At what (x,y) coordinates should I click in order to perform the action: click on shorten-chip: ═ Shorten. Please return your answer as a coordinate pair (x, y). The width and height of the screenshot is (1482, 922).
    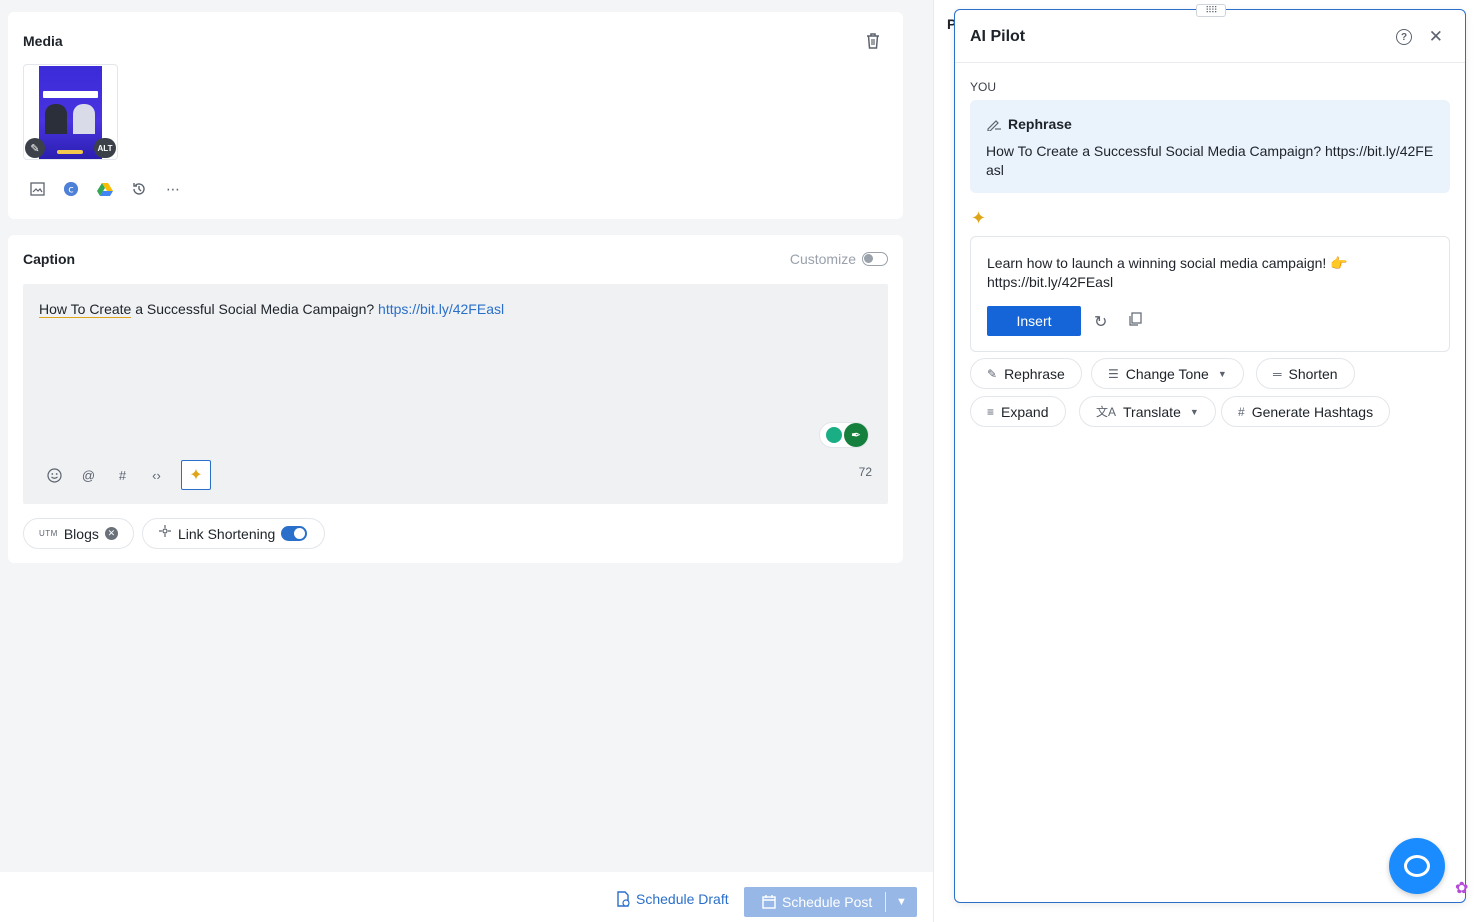
    Looking at the image, I should click on (1305, 373).